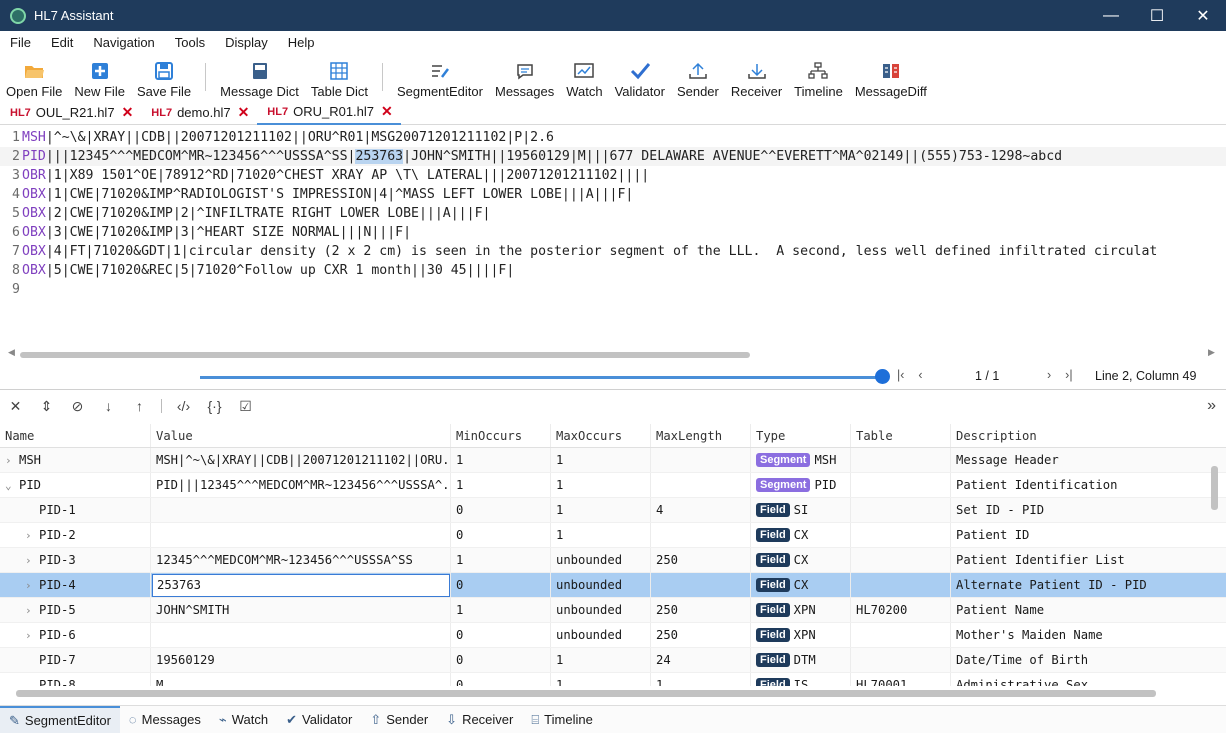 This screenshot has width=1226, height=733. Describe the element at coordinates (75, 635) in the screenshot. I see `name-cell: › PID-6` at that location.